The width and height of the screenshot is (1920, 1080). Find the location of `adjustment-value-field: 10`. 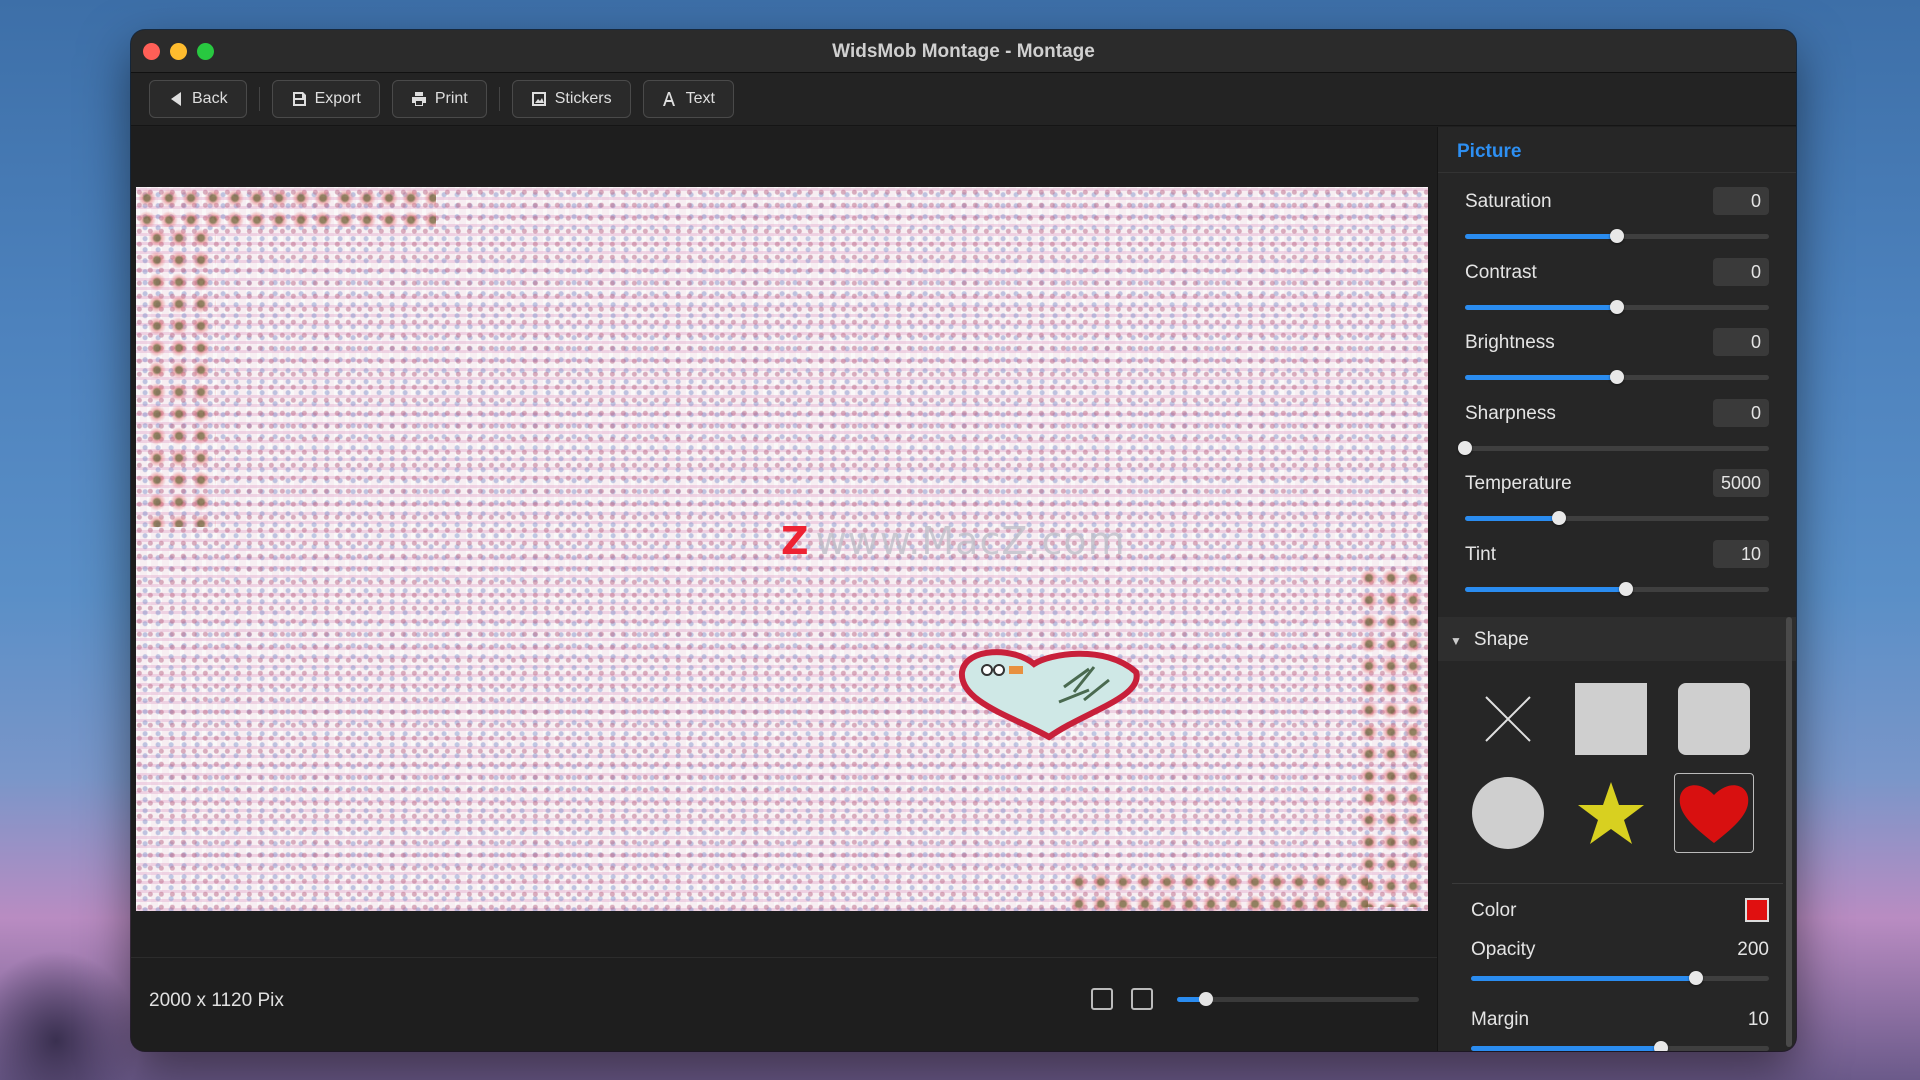

adjustment-value-field: 10 is located at coordinates (1741, 553).